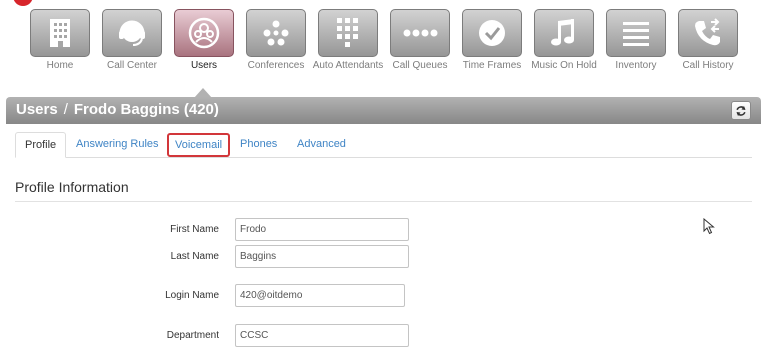 This screenshot has height=359, width=768. Describe the element at coordinates (258, 145) in the screenshot. I see `tab-phones: Phones` at that location.